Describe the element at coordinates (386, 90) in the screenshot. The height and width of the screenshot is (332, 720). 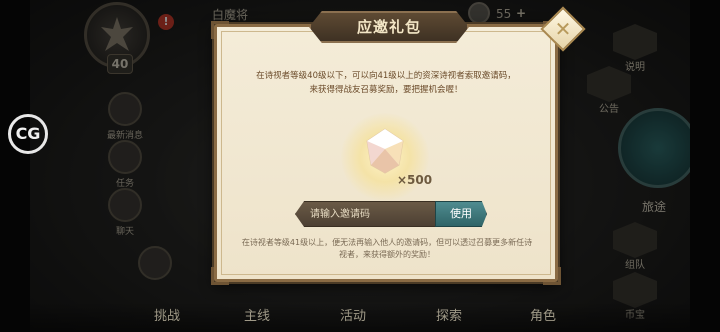
I see `description-line: 来获得得战友召募奖励，要把握机会喔！` at that location.